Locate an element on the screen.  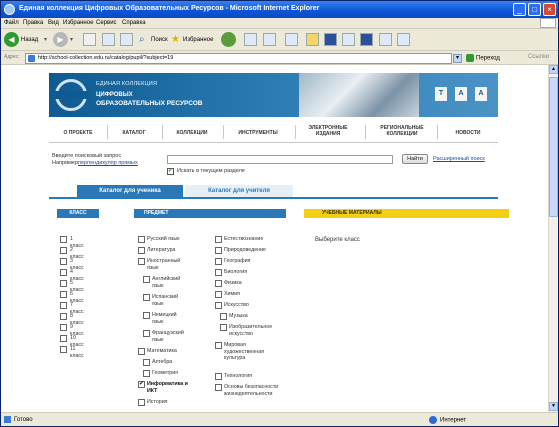
subject-label-selected: Информатика и ИКТ is located at coordinates (167, 387).